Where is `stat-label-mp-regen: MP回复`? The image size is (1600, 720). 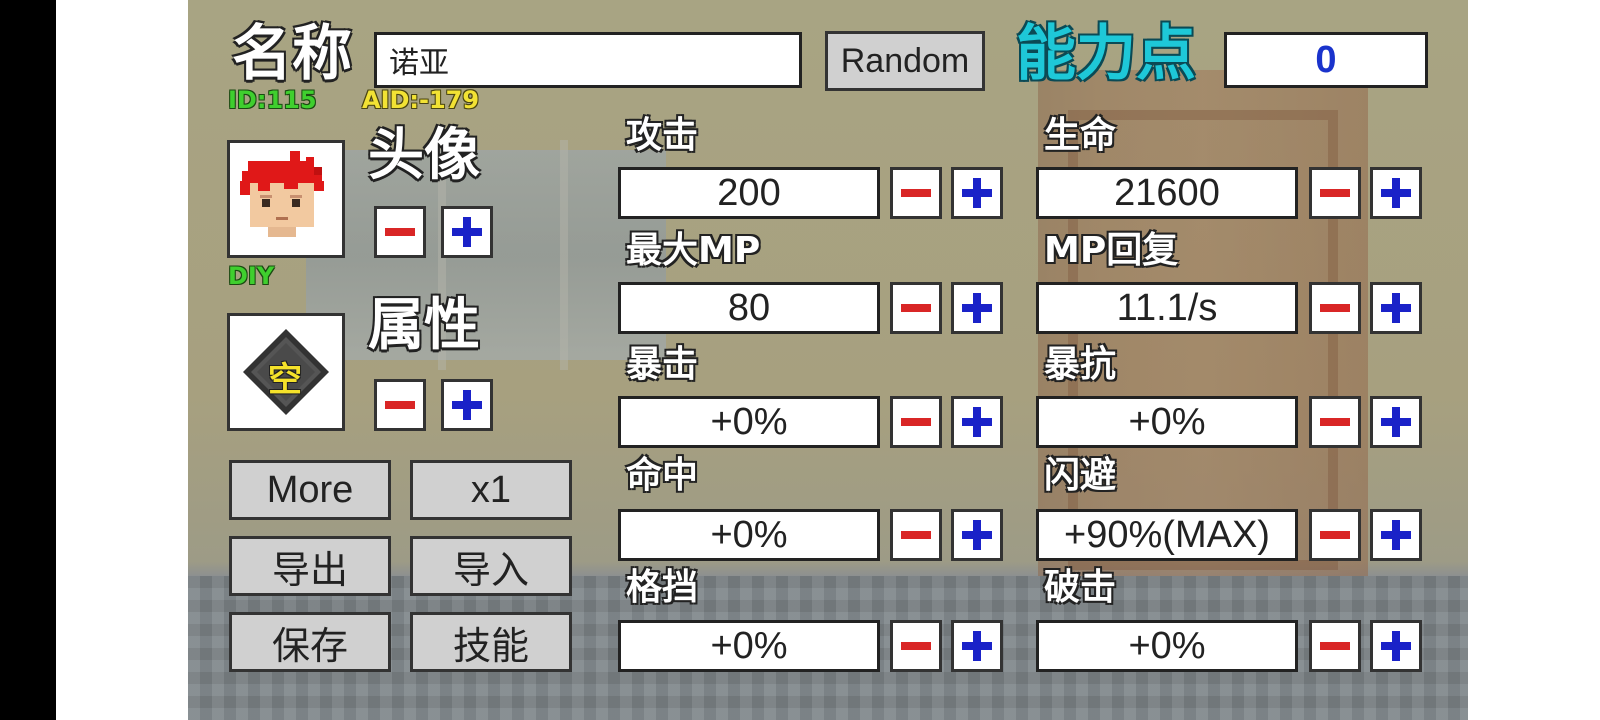 stat-label-mp-regen: MP回复 is located at coordinates (1111, 250).